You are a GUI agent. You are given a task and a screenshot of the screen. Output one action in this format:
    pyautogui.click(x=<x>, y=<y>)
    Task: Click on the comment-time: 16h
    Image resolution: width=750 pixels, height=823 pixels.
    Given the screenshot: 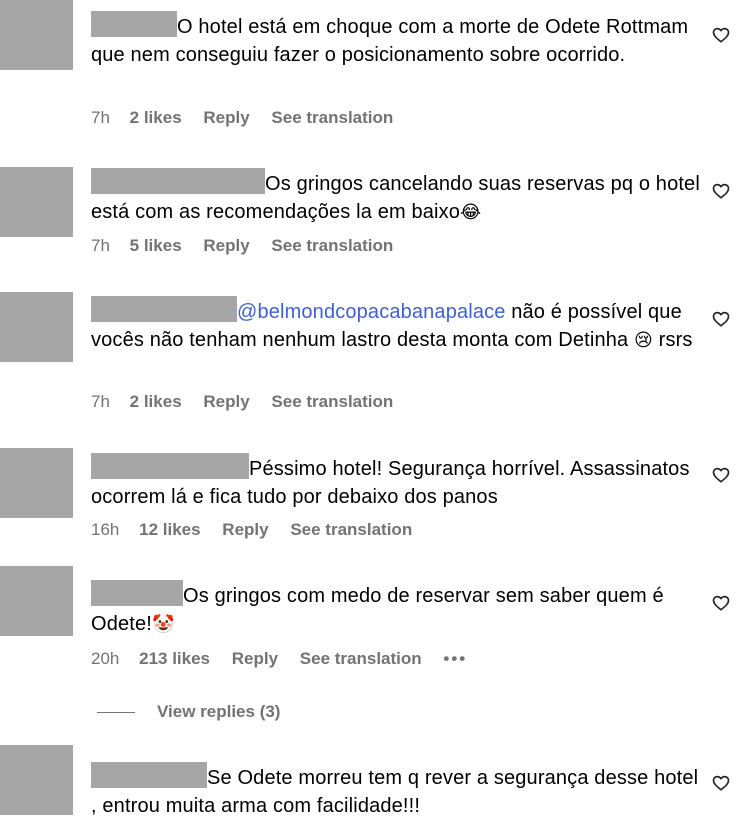 What is the action you would take?
    pyautogui.click(x=105, y=529)
    